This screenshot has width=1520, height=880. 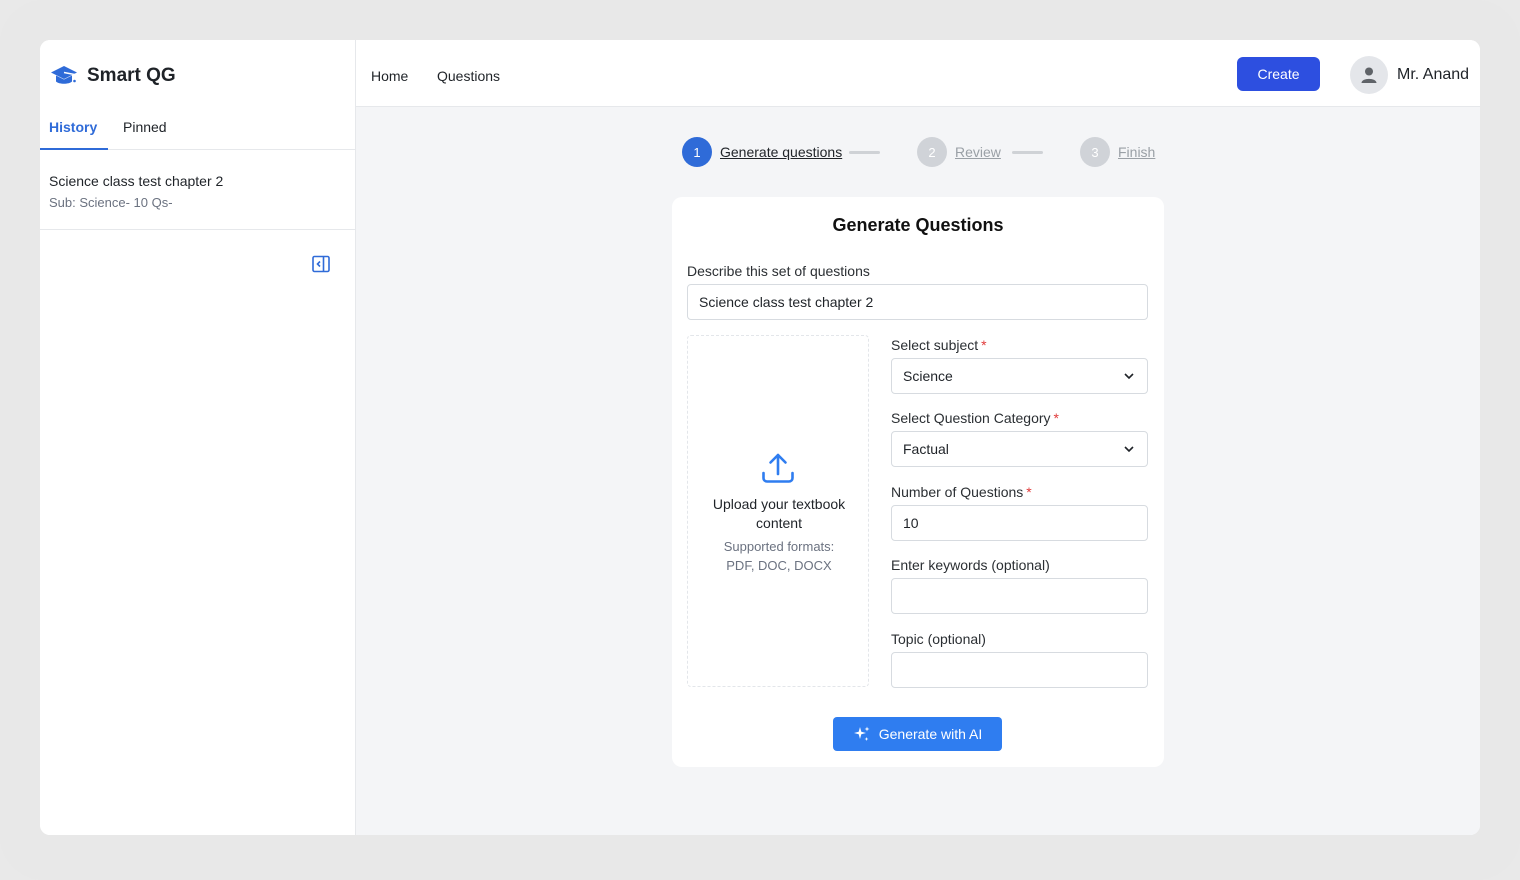 What do you see at coordinates (917, 302) in the screenshot?
I see `description-input` at bounding box center [917, 302].